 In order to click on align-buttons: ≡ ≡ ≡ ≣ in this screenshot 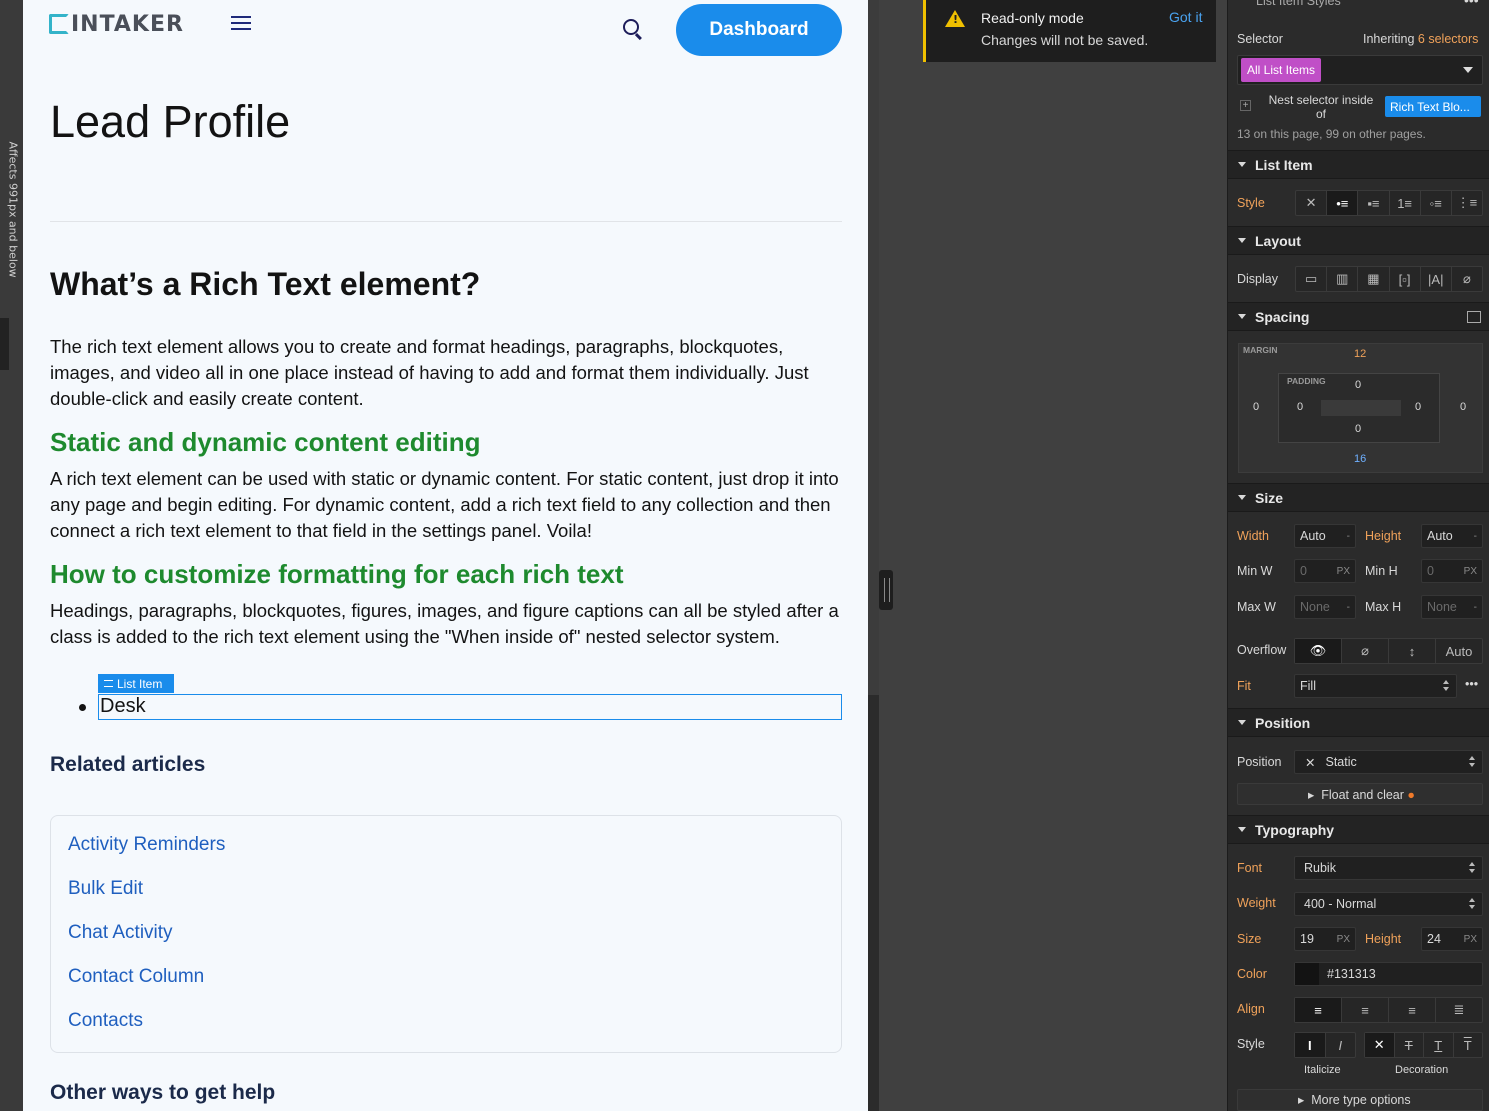, I will do `click(1388, 1010)`.